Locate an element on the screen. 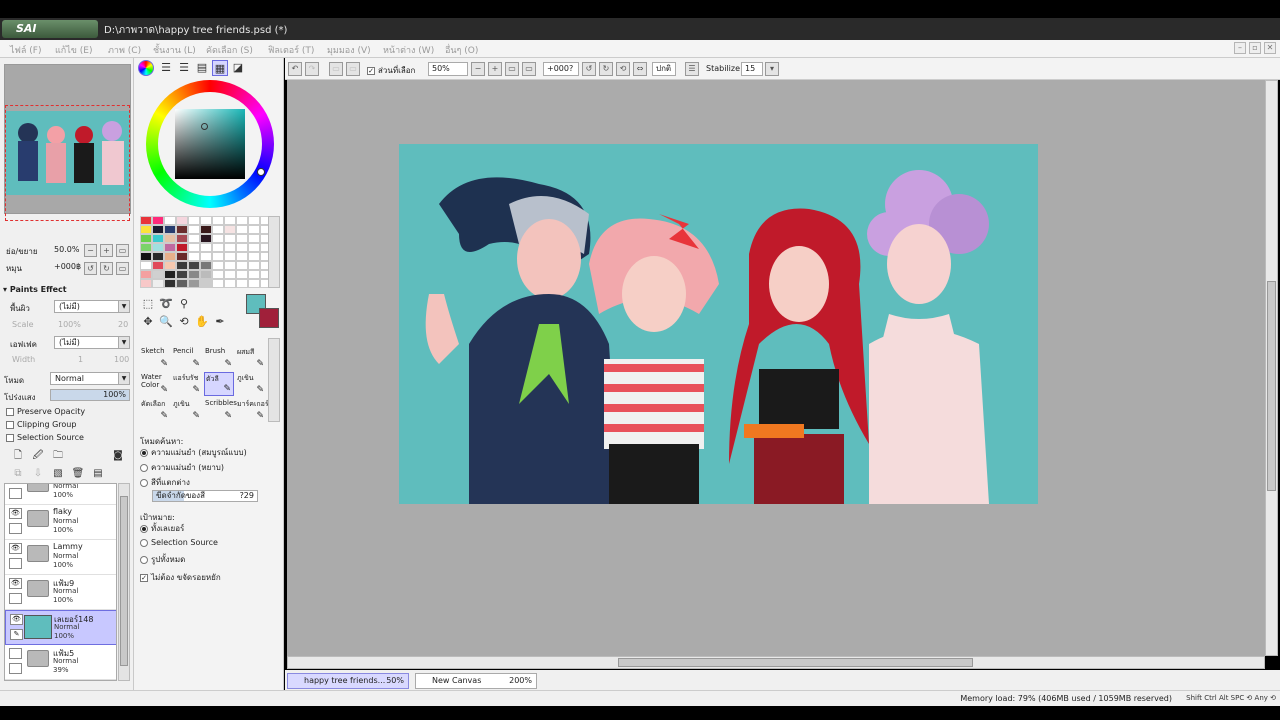  canvas-vertical-scroll-thumb is located at coordinates (1271, 386).